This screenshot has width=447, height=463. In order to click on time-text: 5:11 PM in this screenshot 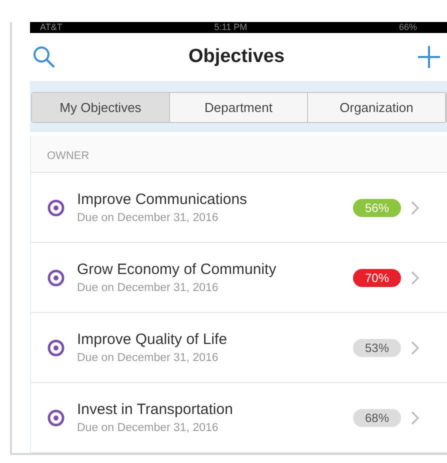, I will do `click(231, 27)`.